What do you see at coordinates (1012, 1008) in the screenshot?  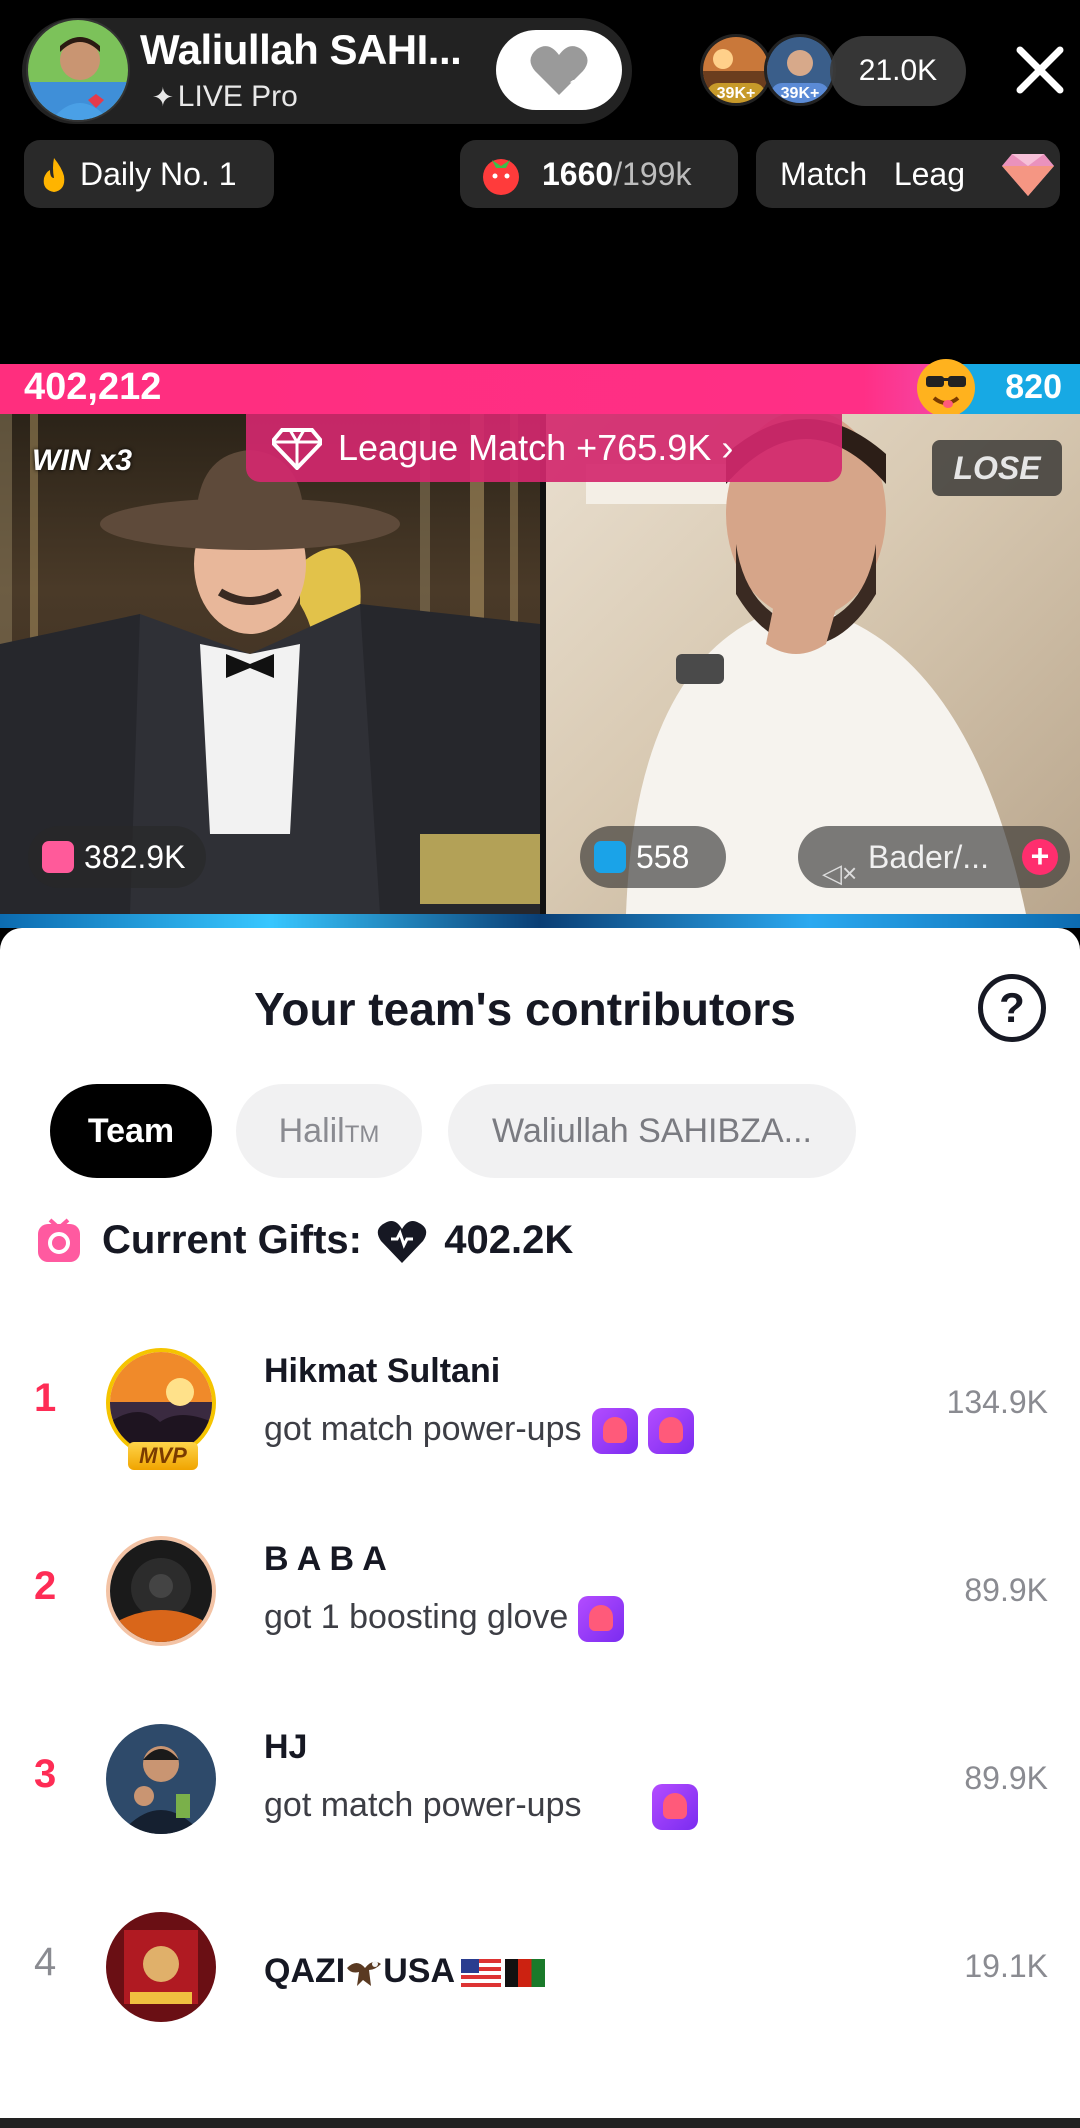 I see `help-icon: ?` at bounding box center [1012, 1008].